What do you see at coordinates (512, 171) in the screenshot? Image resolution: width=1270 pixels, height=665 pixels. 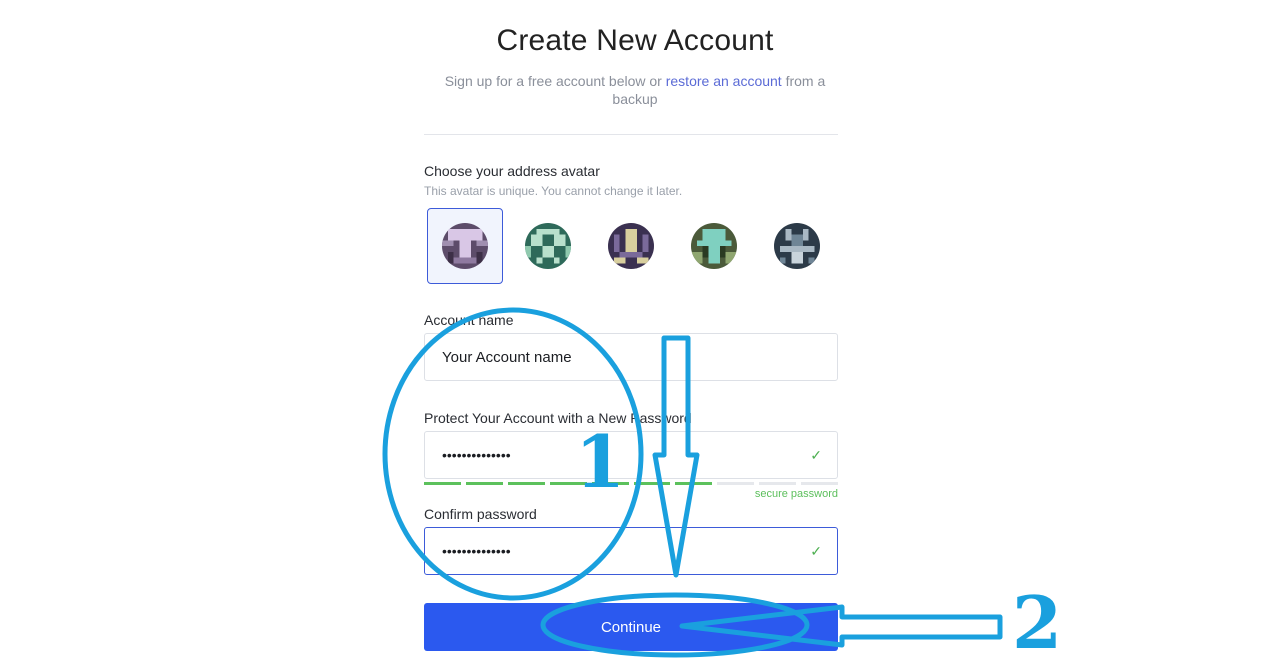 I see `avatar-section-label: Choose your address avatar` at bounding box center [512, 171].